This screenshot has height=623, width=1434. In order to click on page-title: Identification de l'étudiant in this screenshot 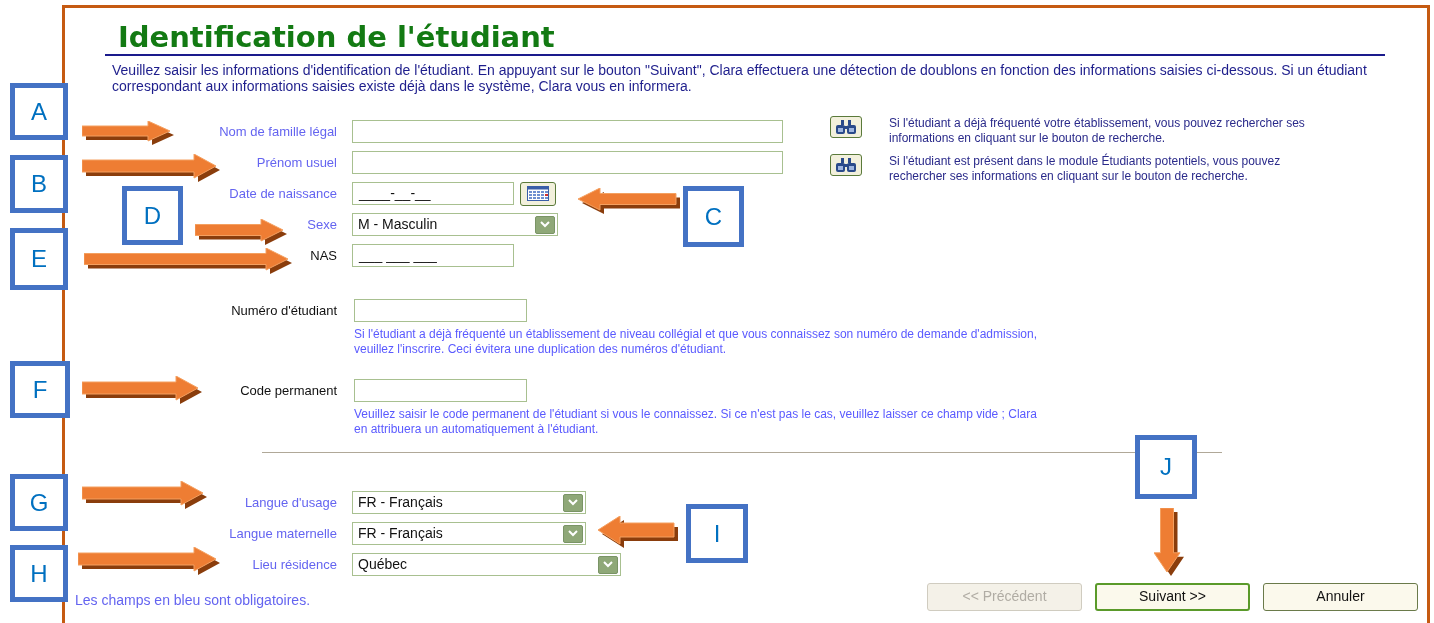, I will do `click(337, 37)`.